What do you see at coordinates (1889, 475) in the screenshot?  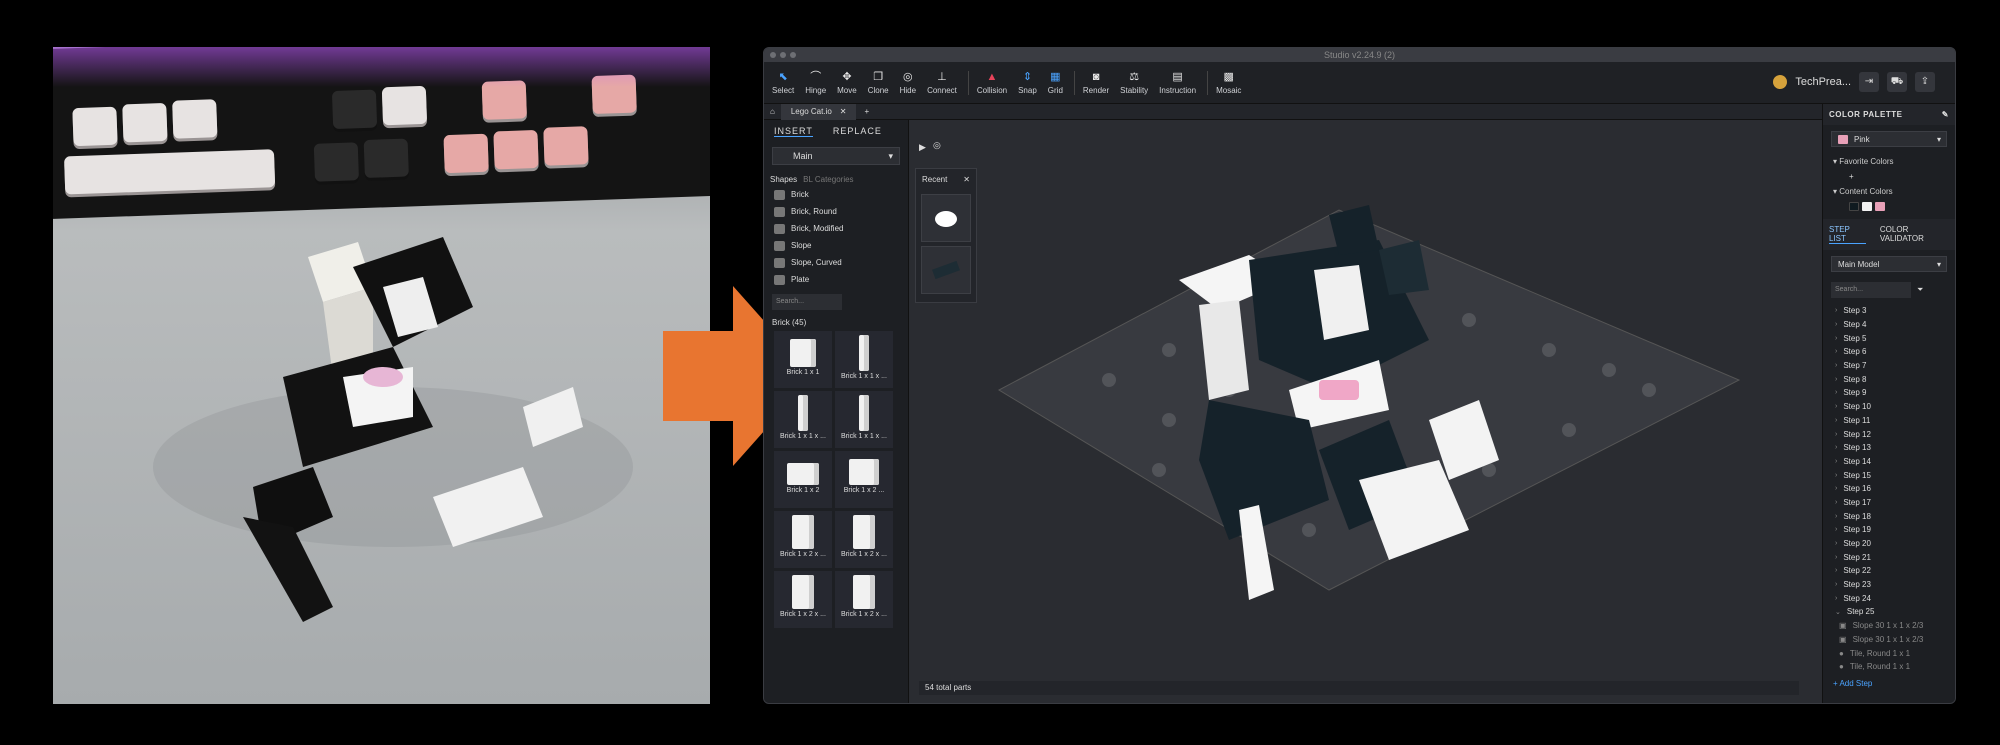 I see `step-item: › Step 15` at bounding box center [1889, 475].